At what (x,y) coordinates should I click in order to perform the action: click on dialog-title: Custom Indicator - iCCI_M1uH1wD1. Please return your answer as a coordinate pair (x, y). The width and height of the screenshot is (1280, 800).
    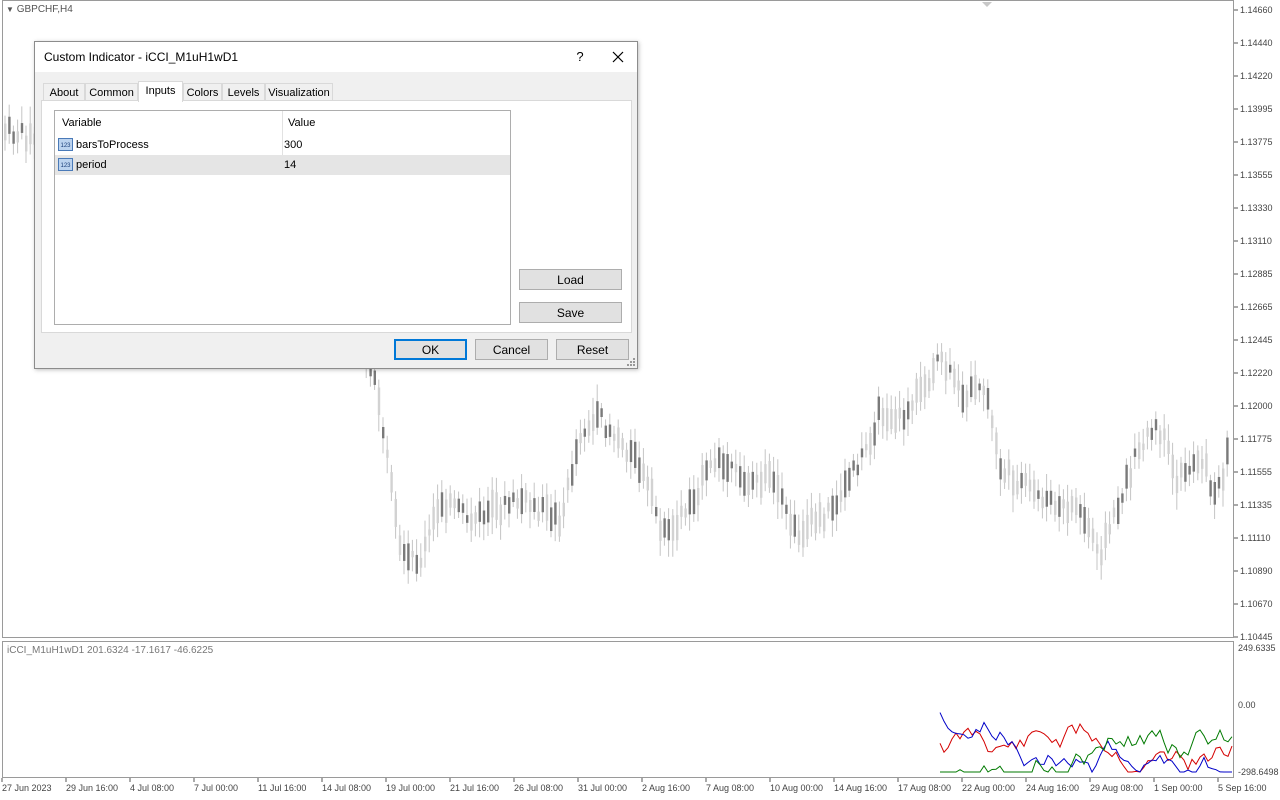
    Looking at the image, I should click on (141, 57).